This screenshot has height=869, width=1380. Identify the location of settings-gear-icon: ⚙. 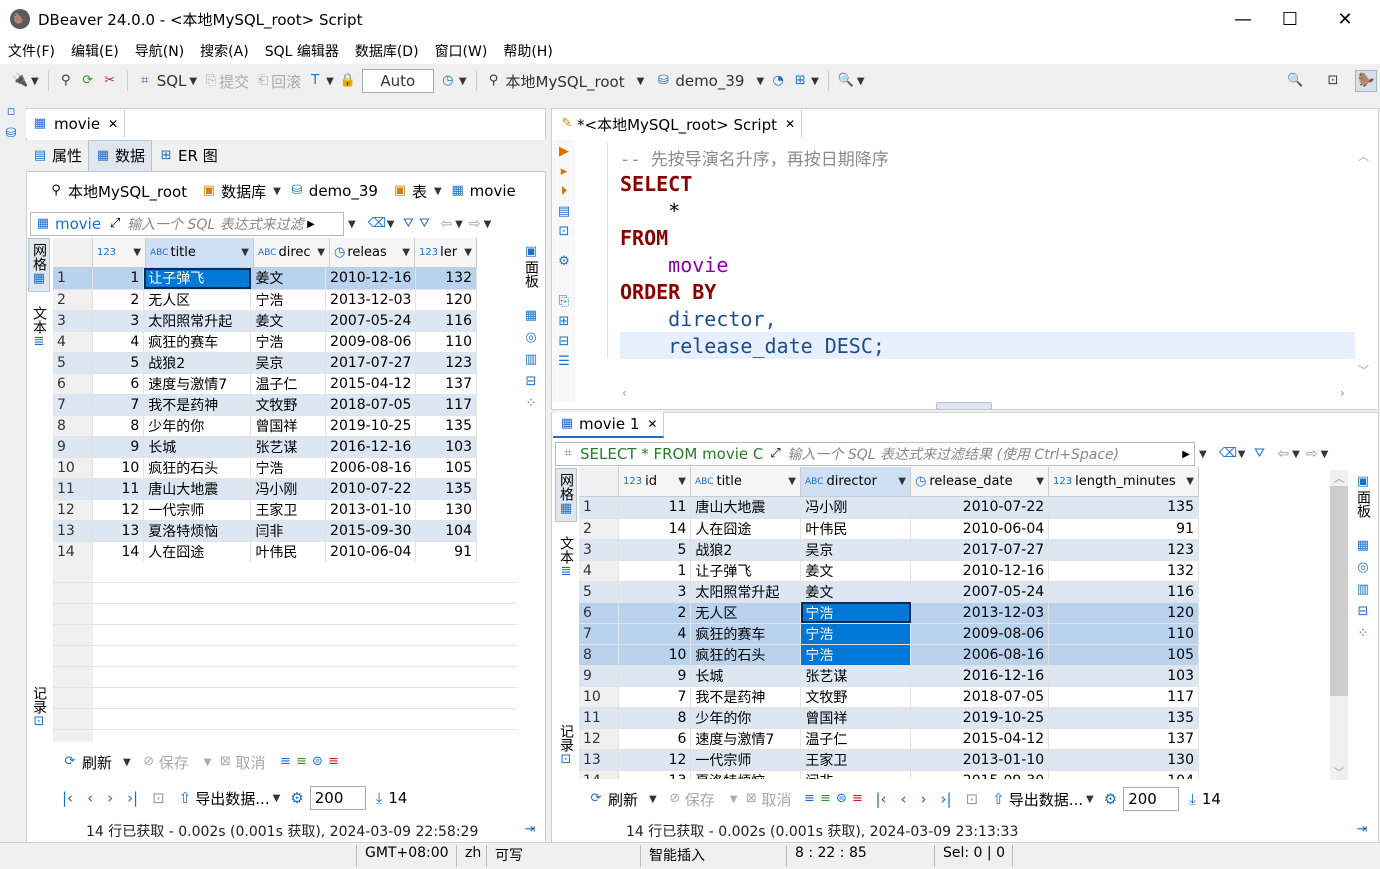
(1110, 799).